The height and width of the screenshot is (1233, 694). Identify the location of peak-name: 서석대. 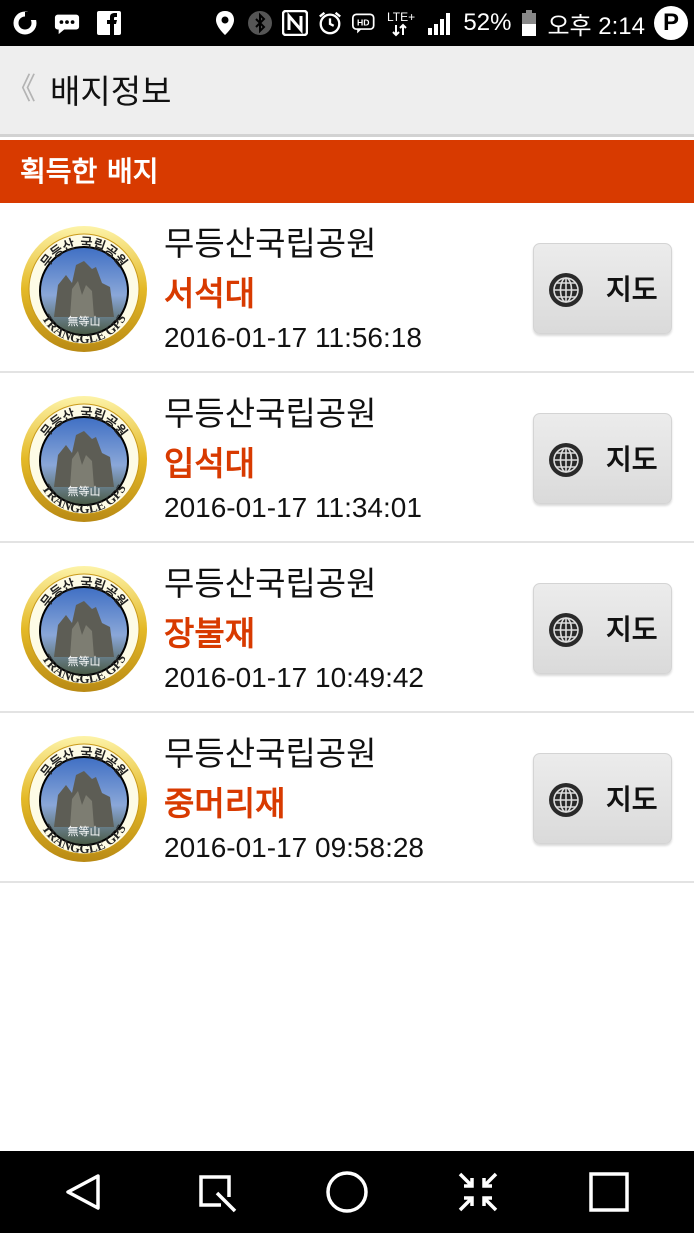
(210, 293).